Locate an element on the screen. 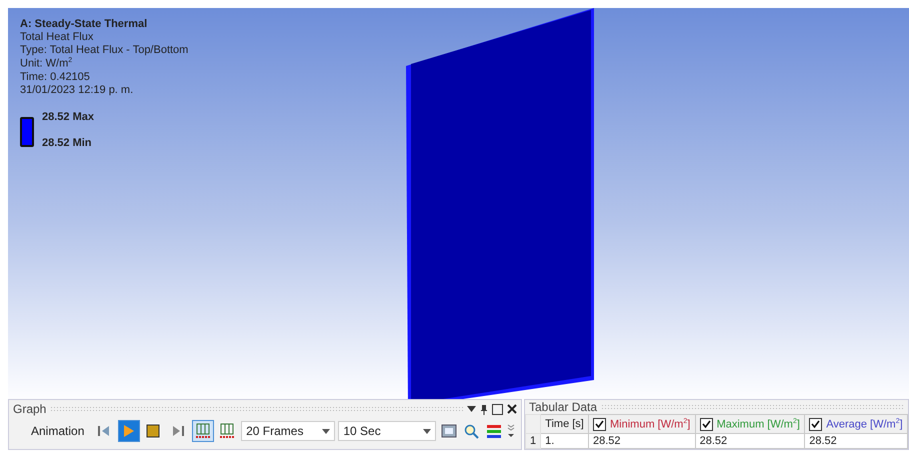 This screenshot has width=909, height=458. color-grid-icon is located at coordinates (494, 431).